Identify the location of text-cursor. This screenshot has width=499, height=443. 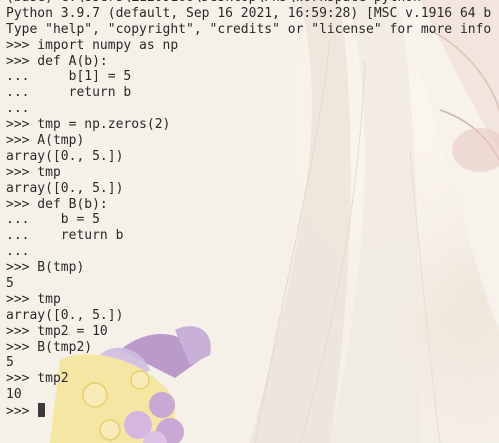
(42, 410).